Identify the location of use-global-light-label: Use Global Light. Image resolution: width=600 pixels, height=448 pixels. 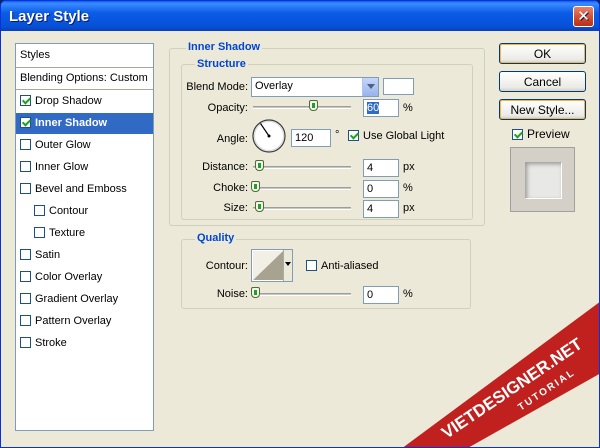
(404, 136).